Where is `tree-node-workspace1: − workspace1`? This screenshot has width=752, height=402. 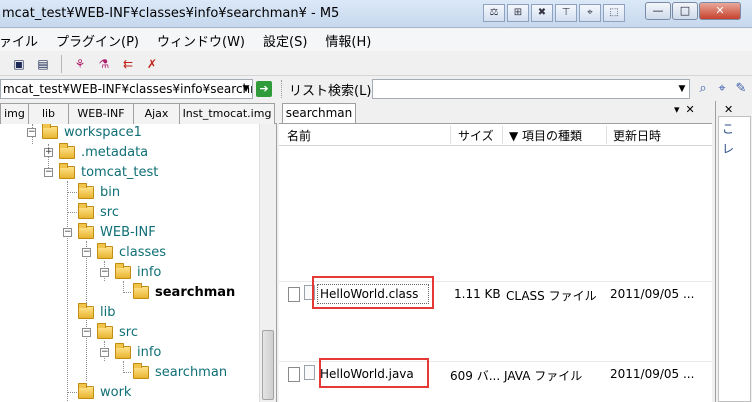
tree-node-workspace1: − workspace1 is located at coordinates (84, 133).